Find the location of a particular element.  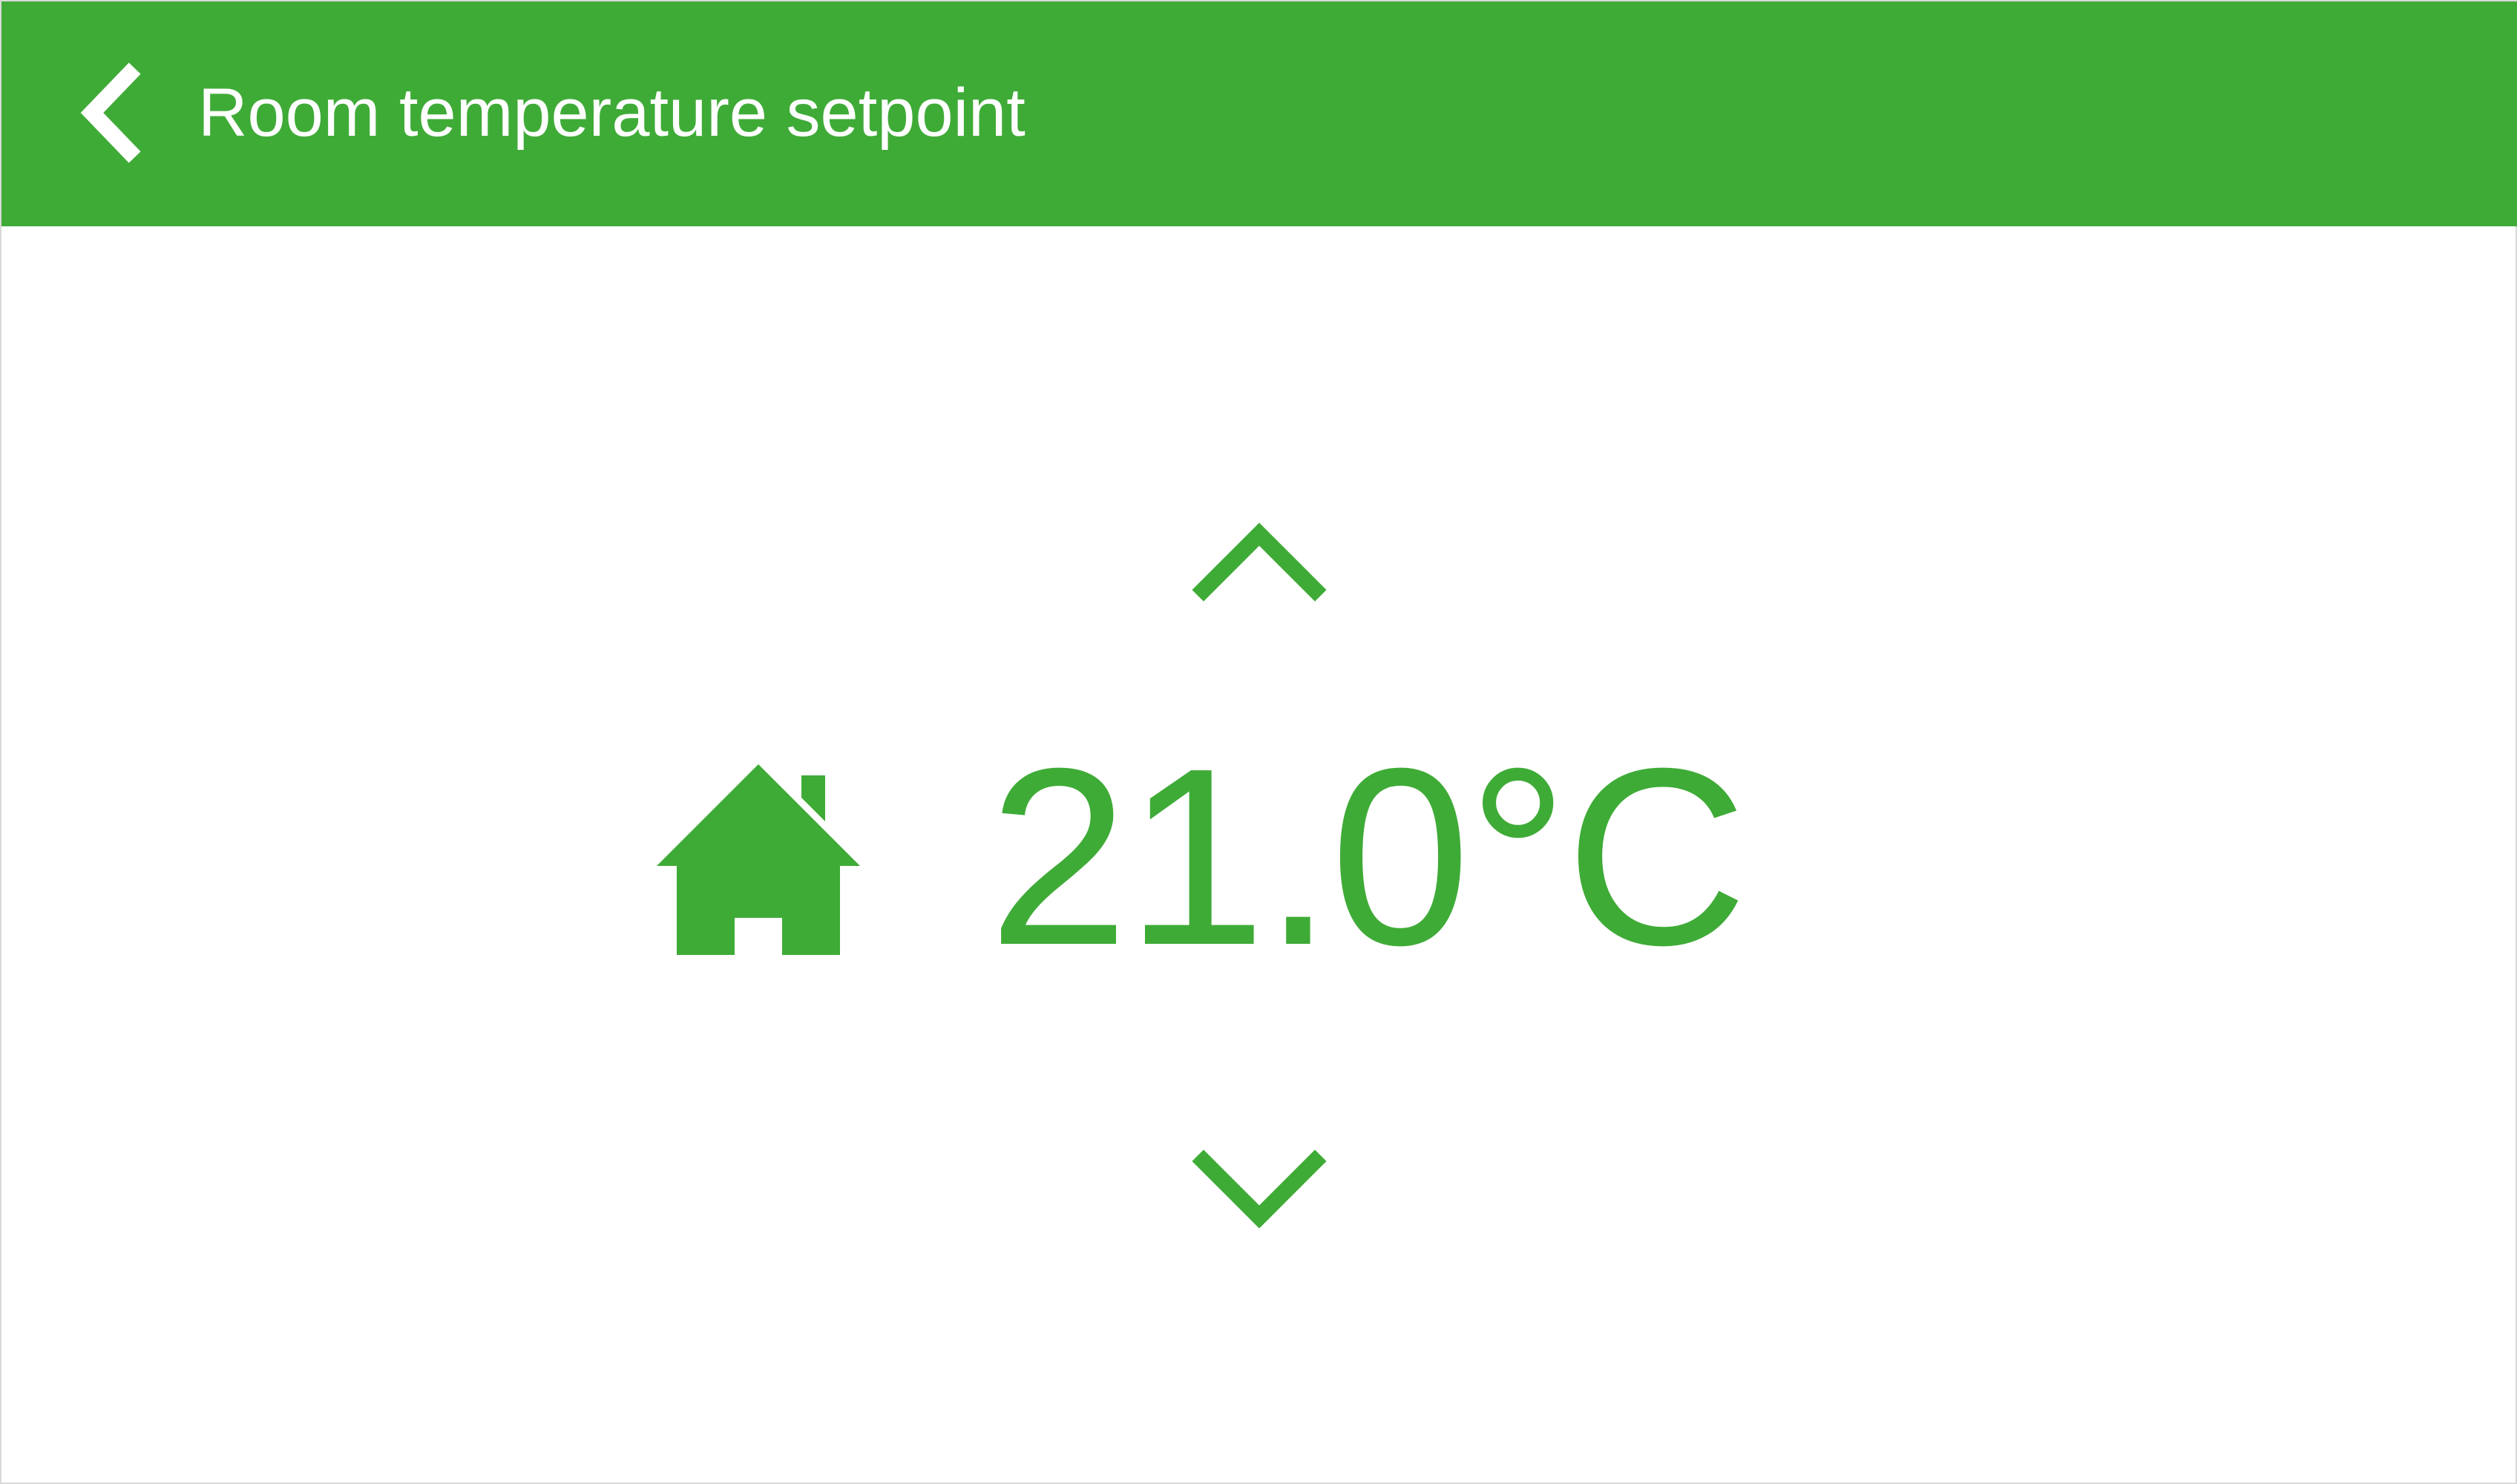

back-button is located at coordinates (109, 113).